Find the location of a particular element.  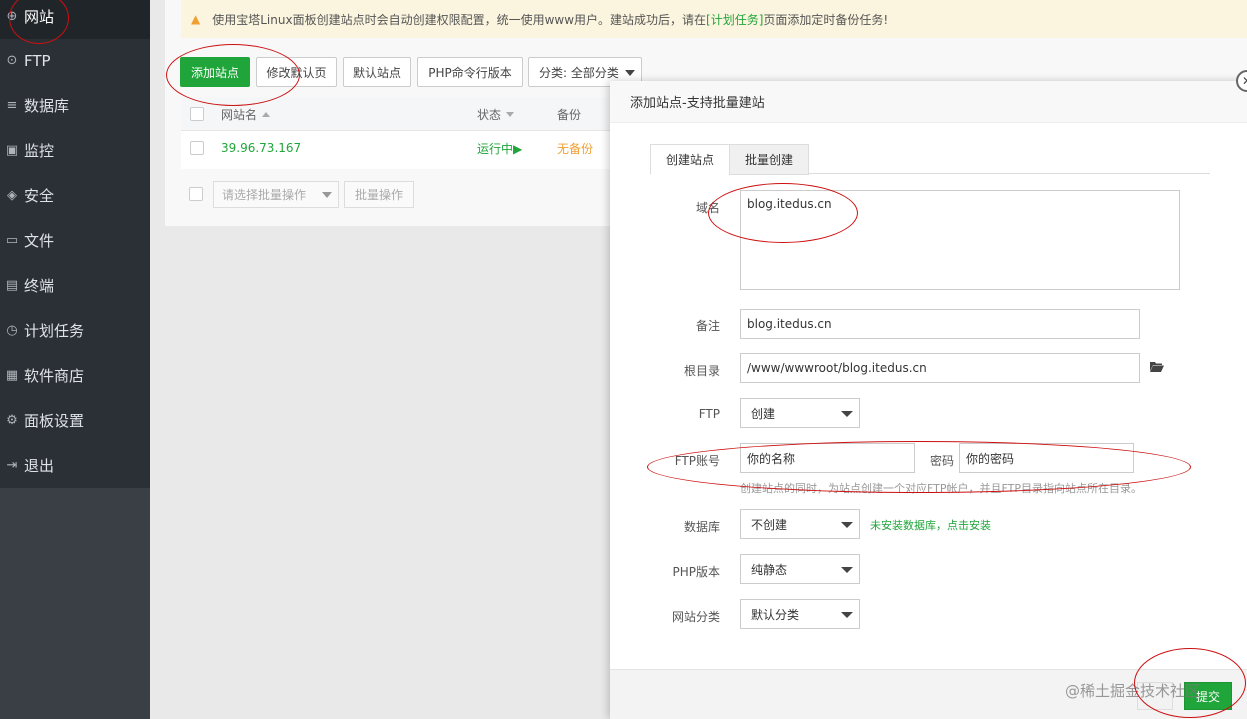

default-site-button: 默认站点 is located at coordinates (377, 72).